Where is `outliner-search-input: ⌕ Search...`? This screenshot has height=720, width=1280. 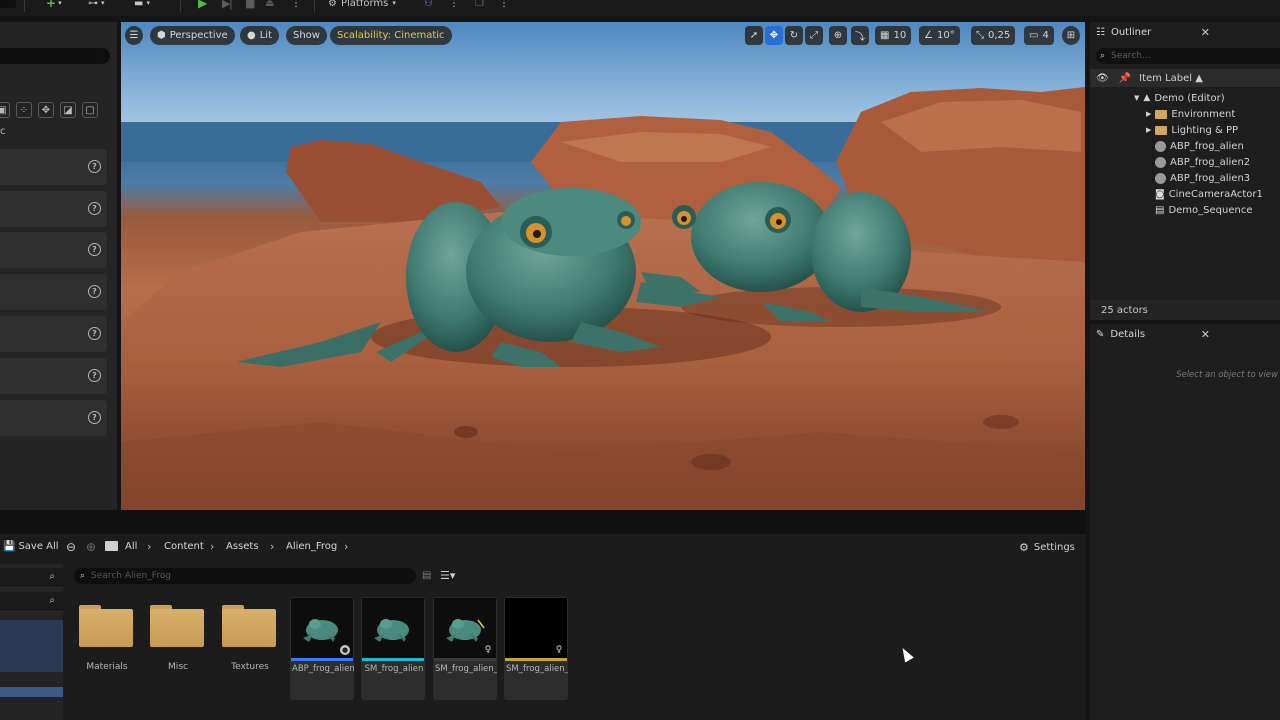
outliner-search-input: ⌕ Search... is located at coordinates (1188, 56).